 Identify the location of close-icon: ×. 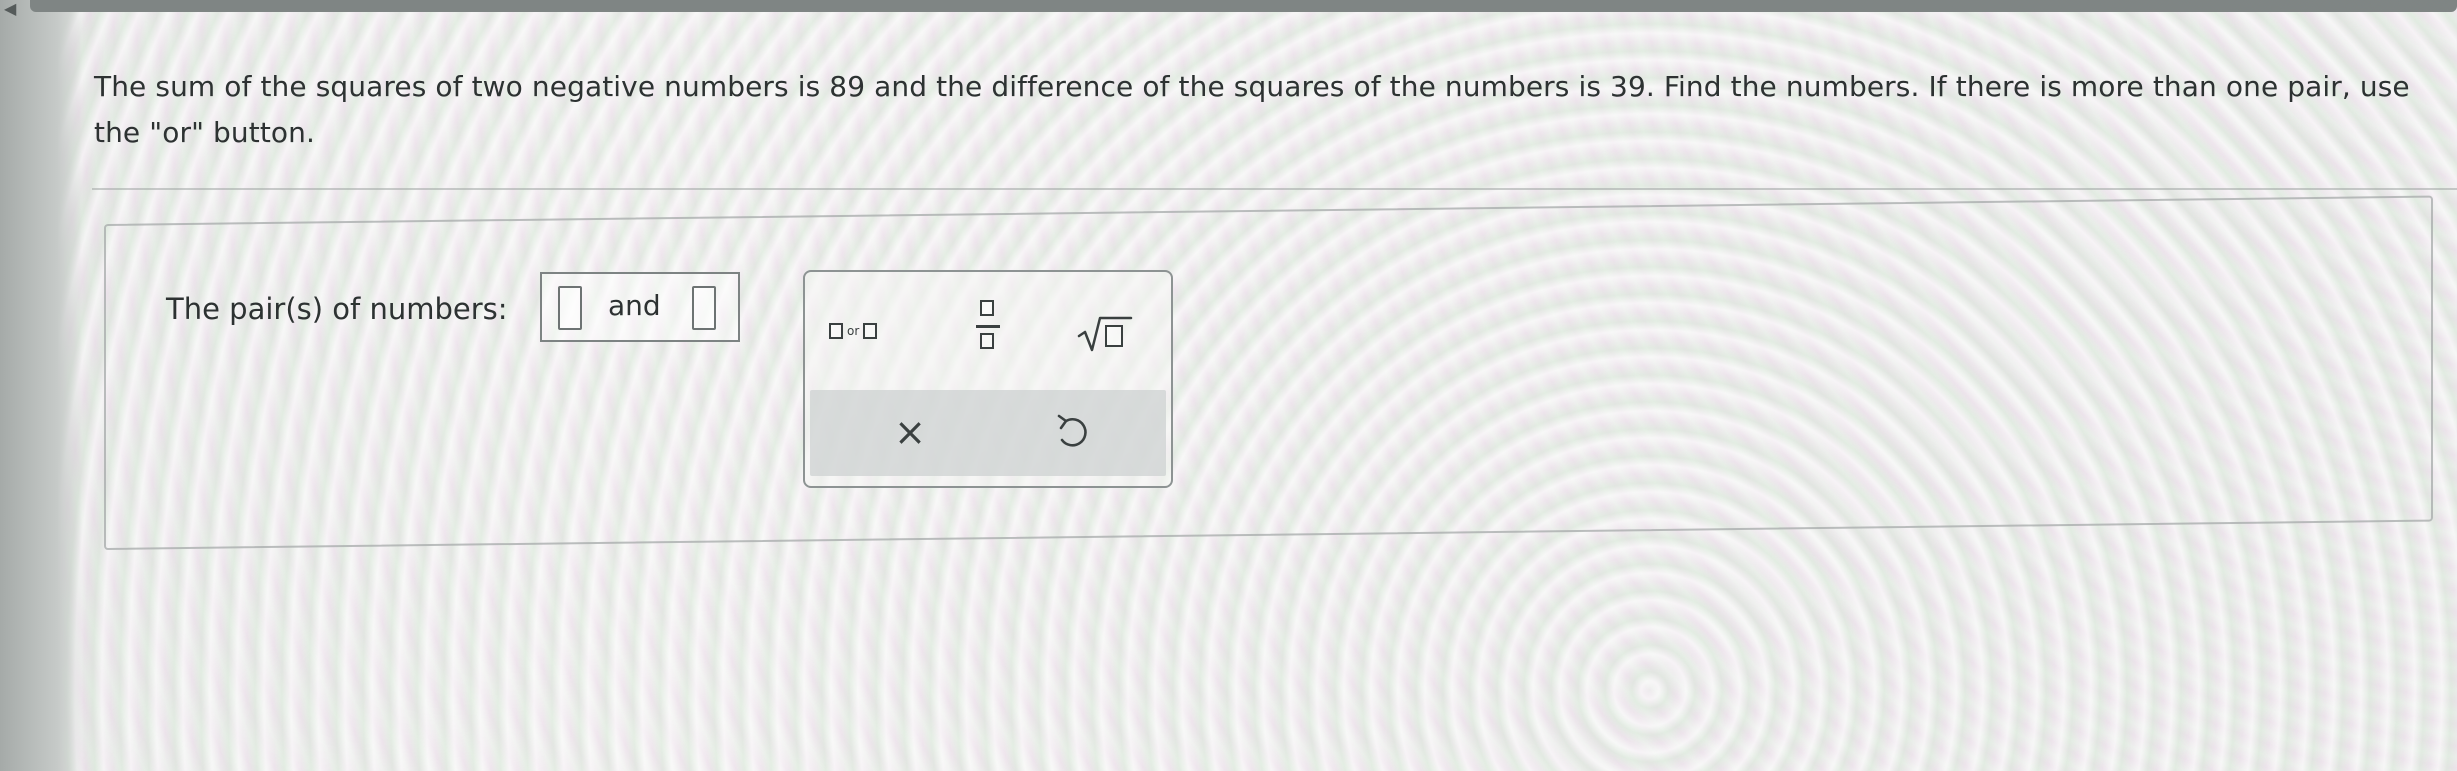
(910, 432).